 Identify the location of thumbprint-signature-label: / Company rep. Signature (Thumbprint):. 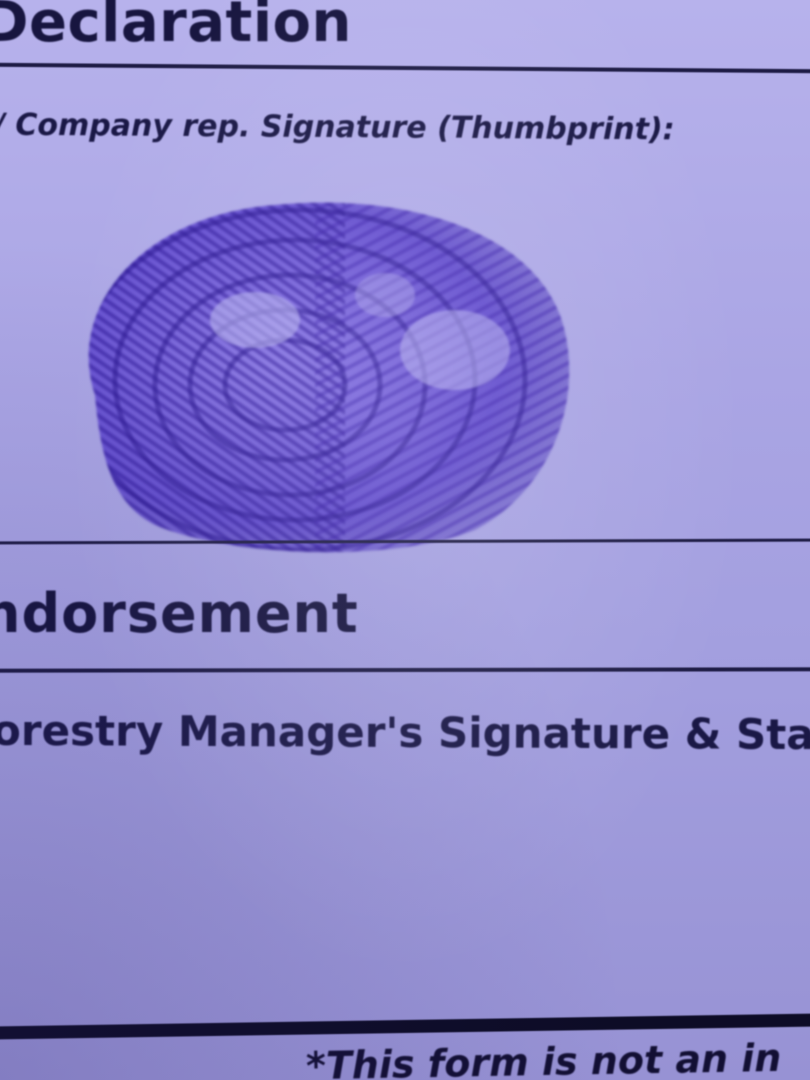
(337, 127).